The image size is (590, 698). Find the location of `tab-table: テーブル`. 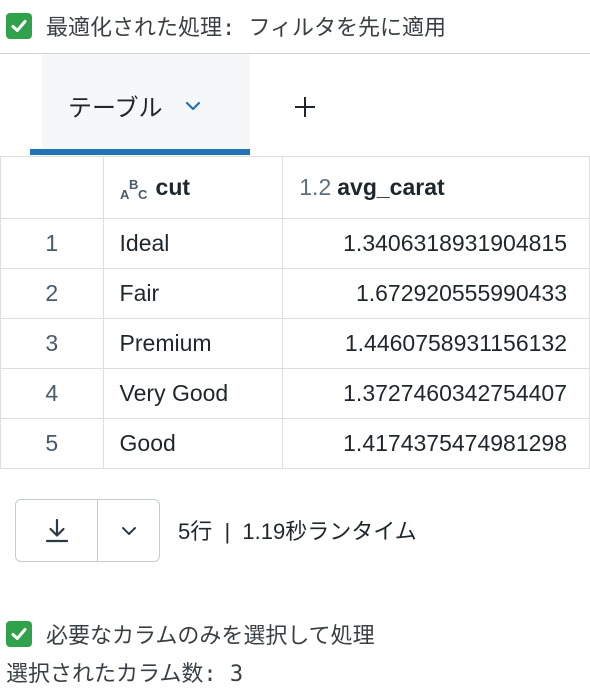

tab-table: テーブル is located at coordinates (146, 105).